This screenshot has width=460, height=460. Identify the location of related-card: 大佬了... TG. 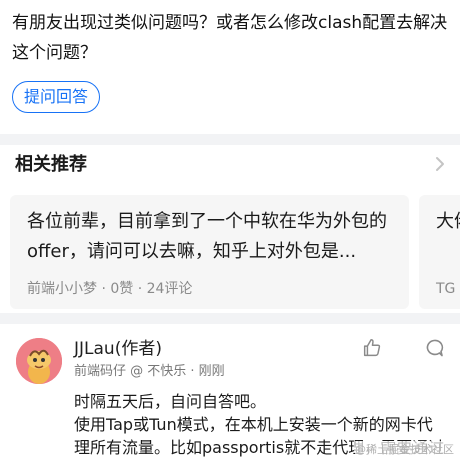
(439, 252).